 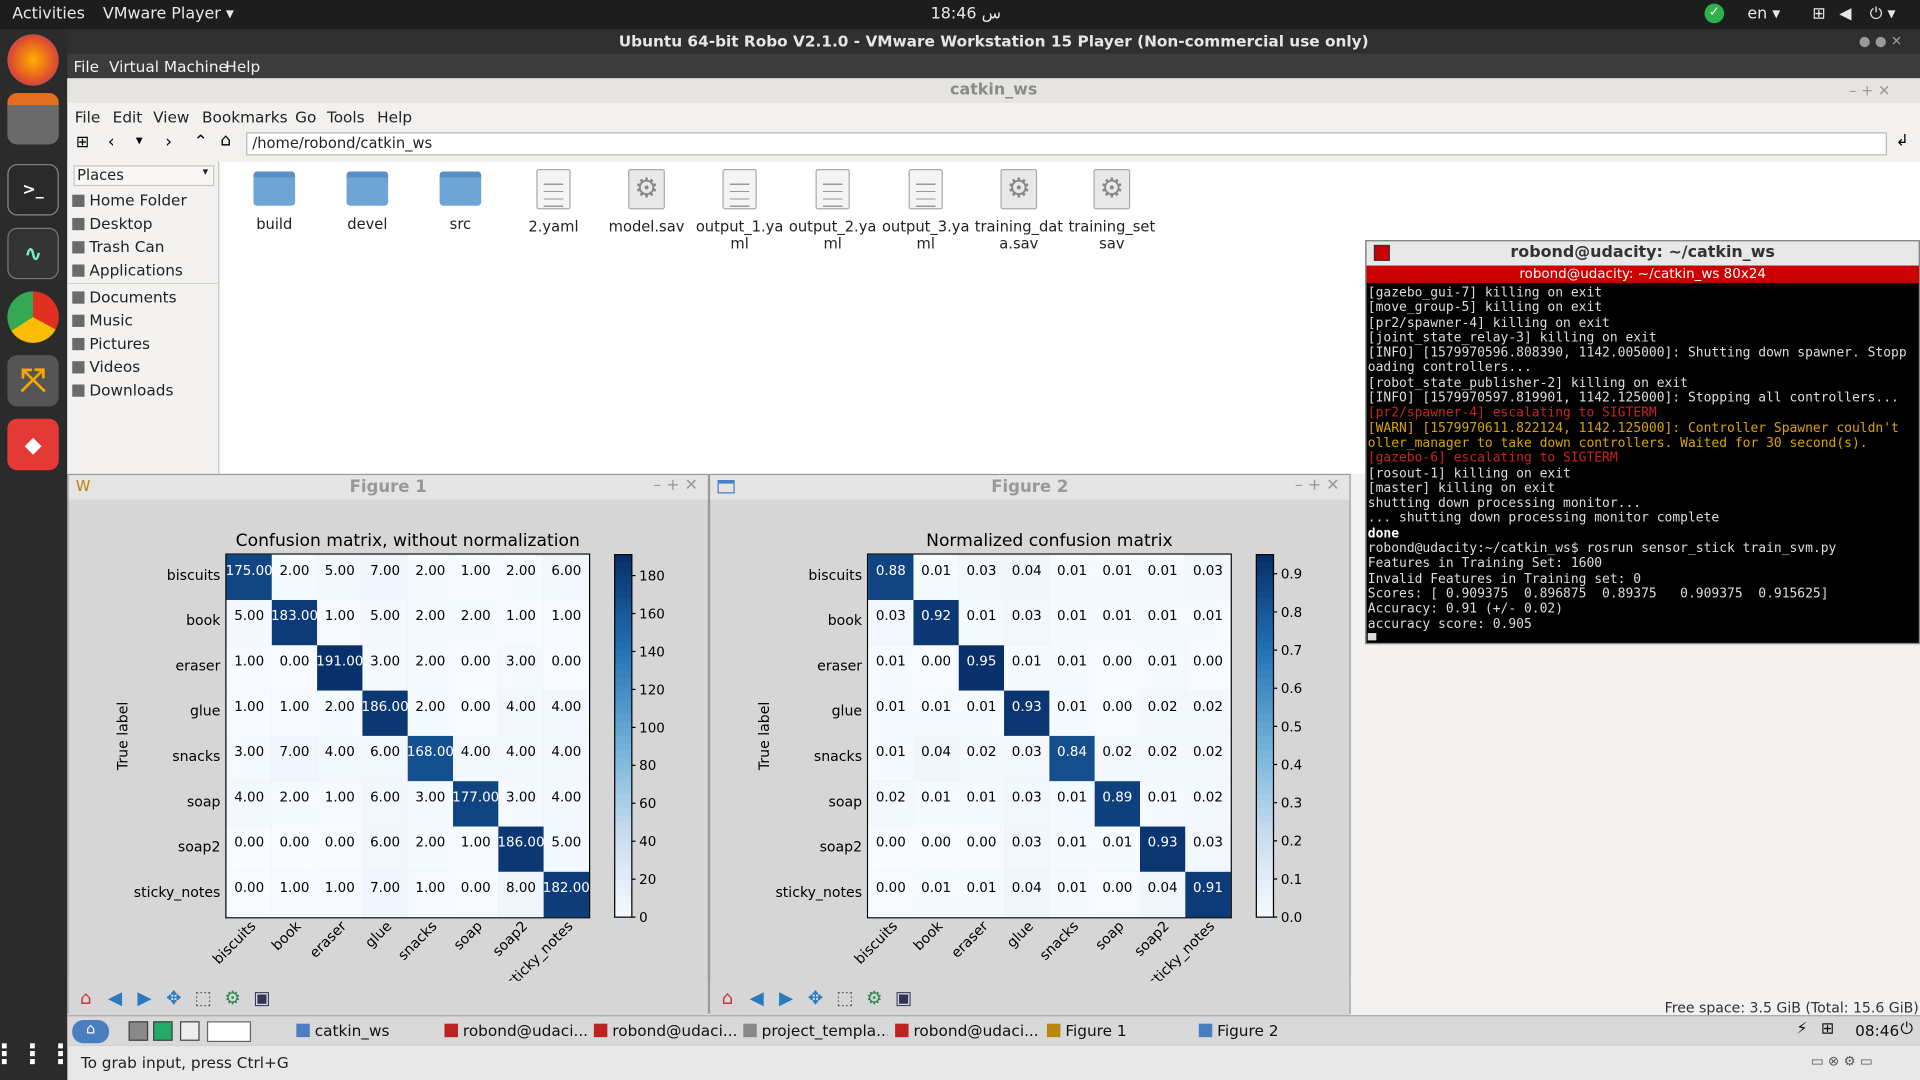 What do you see at coordinates (366, 1031) in the screenshot?
I see `taskbar-item: catkin_ws` at bounding box center [366, 1031].